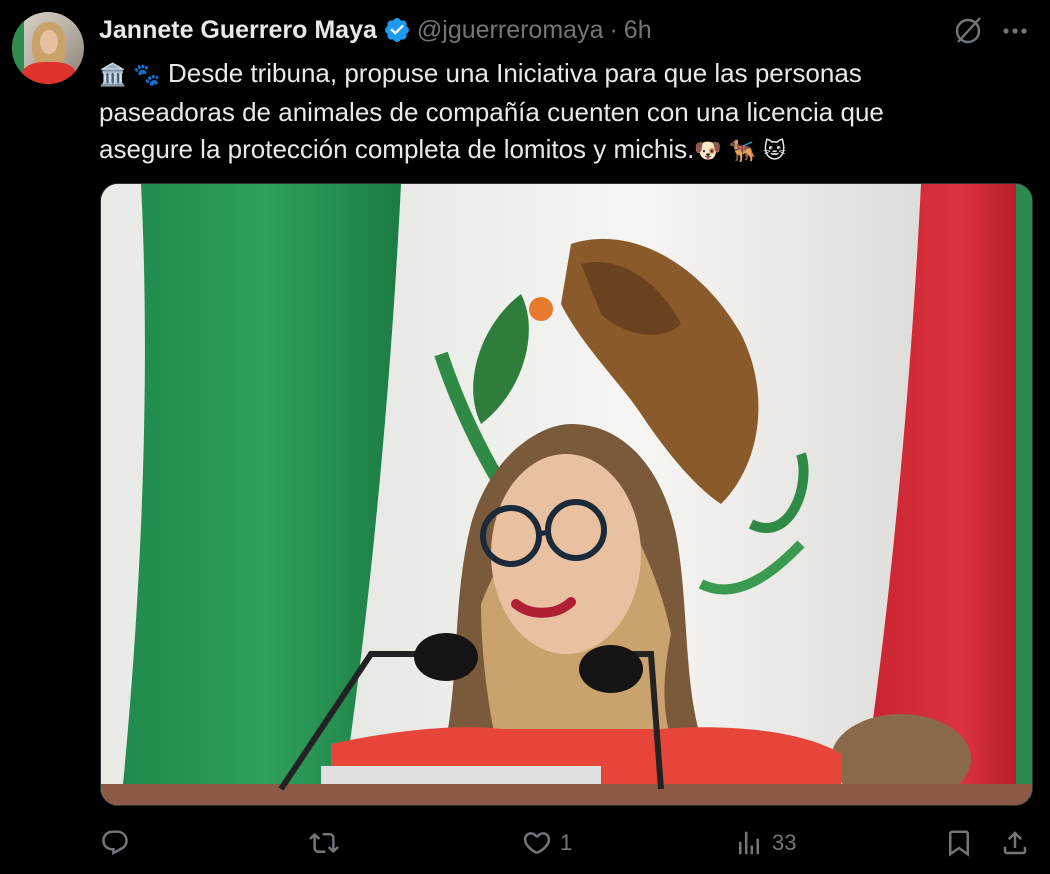 The width and height of the screenshot is (1050, 874). What do you see at coordinates (115, 843) in the screenshot?
I see `reply-icon` at bounding box center [115, 843].